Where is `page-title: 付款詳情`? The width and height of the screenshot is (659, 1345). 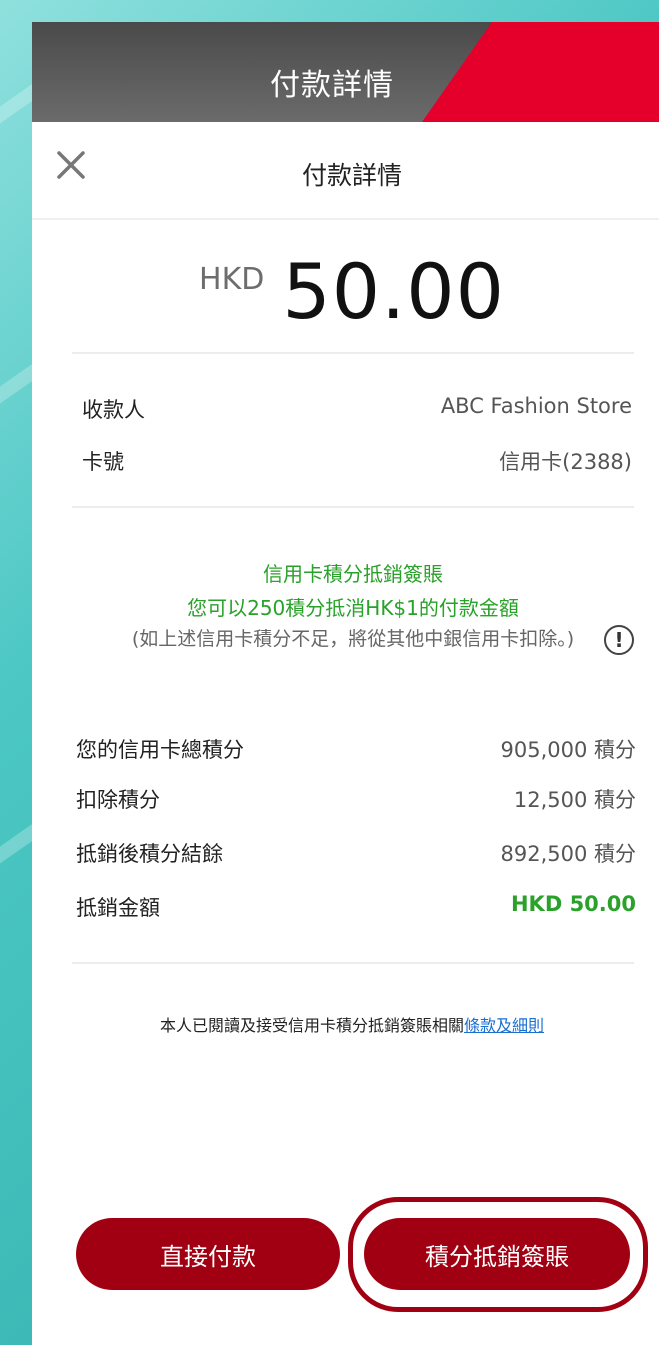
page-title: 付款詳情 is located at coordinates (351, 175).